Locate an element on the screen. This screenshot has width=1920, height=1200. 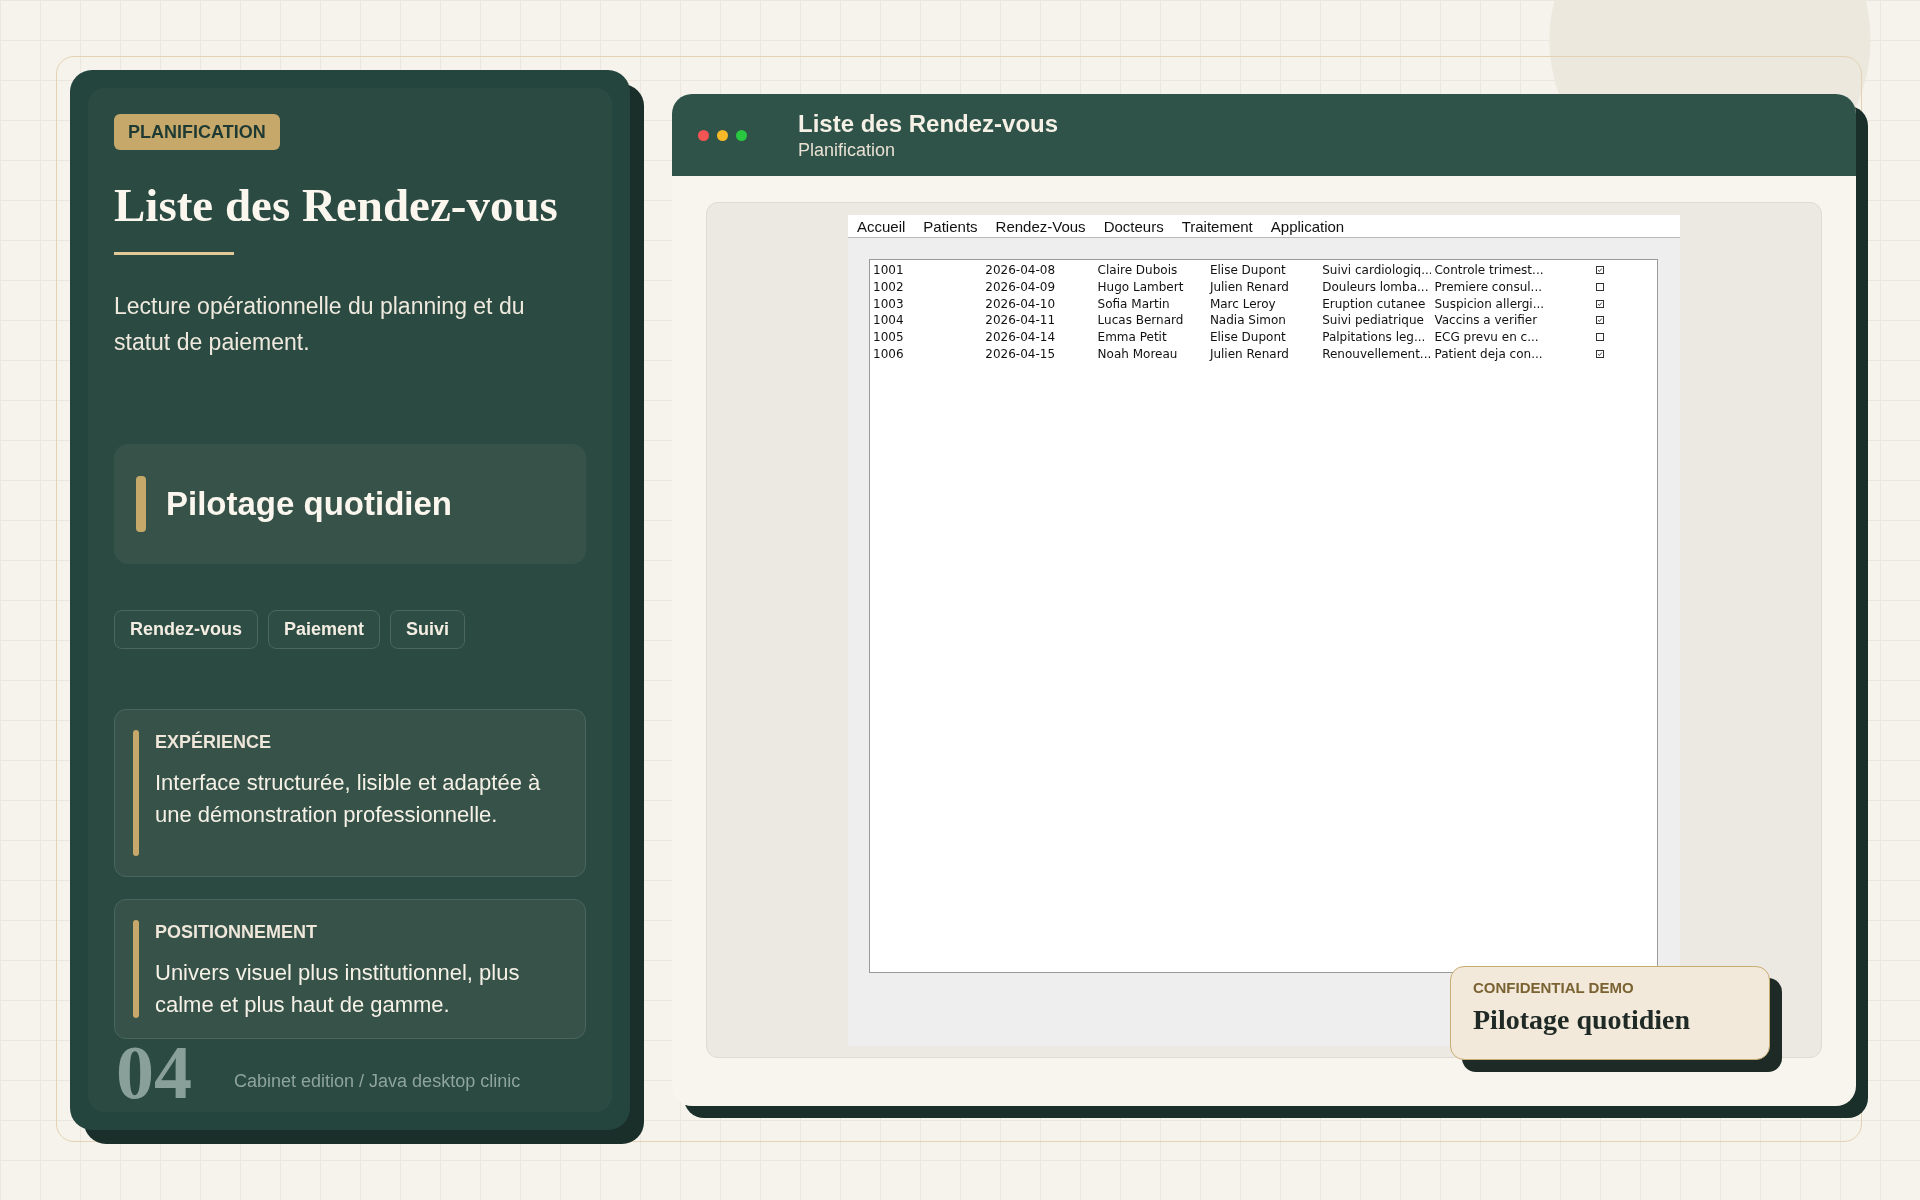
table-cell-text: 1005 is located at coordinates (888, 337).